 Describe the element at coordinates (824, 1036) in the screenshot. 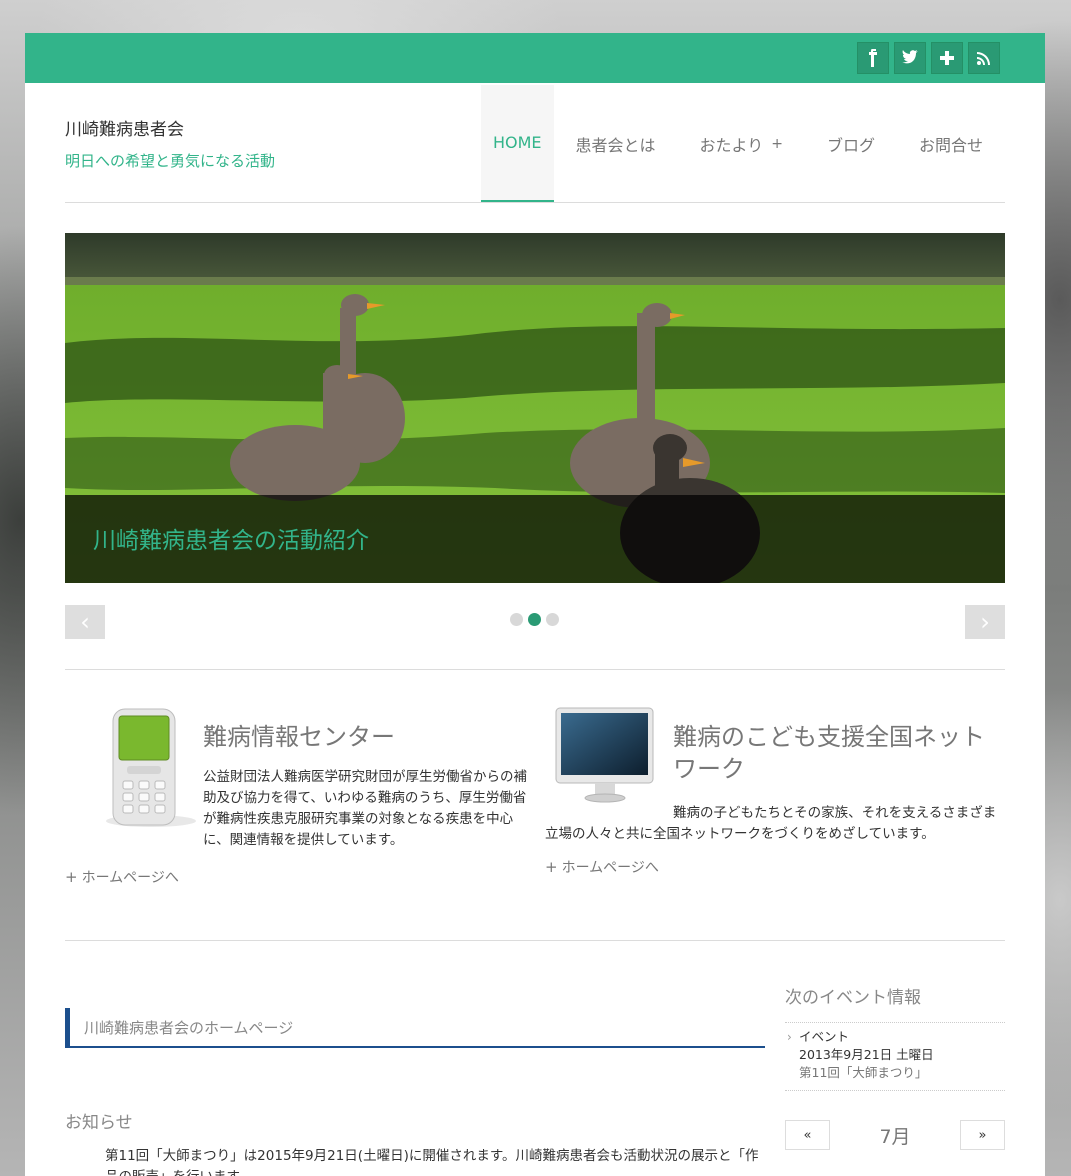

I see `event-category: イベント` at that location.